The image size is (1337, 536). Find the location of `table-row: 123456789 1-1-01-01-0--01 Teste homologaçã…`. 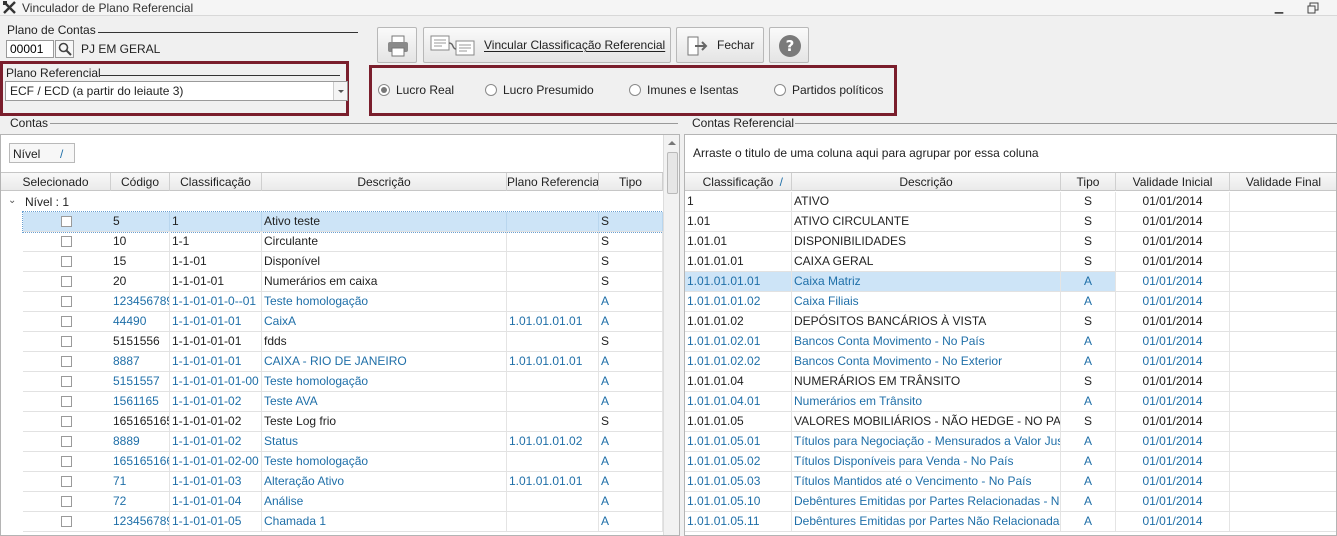

table-row: 123456789 1-1-01-01-0--01 Teste homologaçã… is located at coordinates (343, 302).